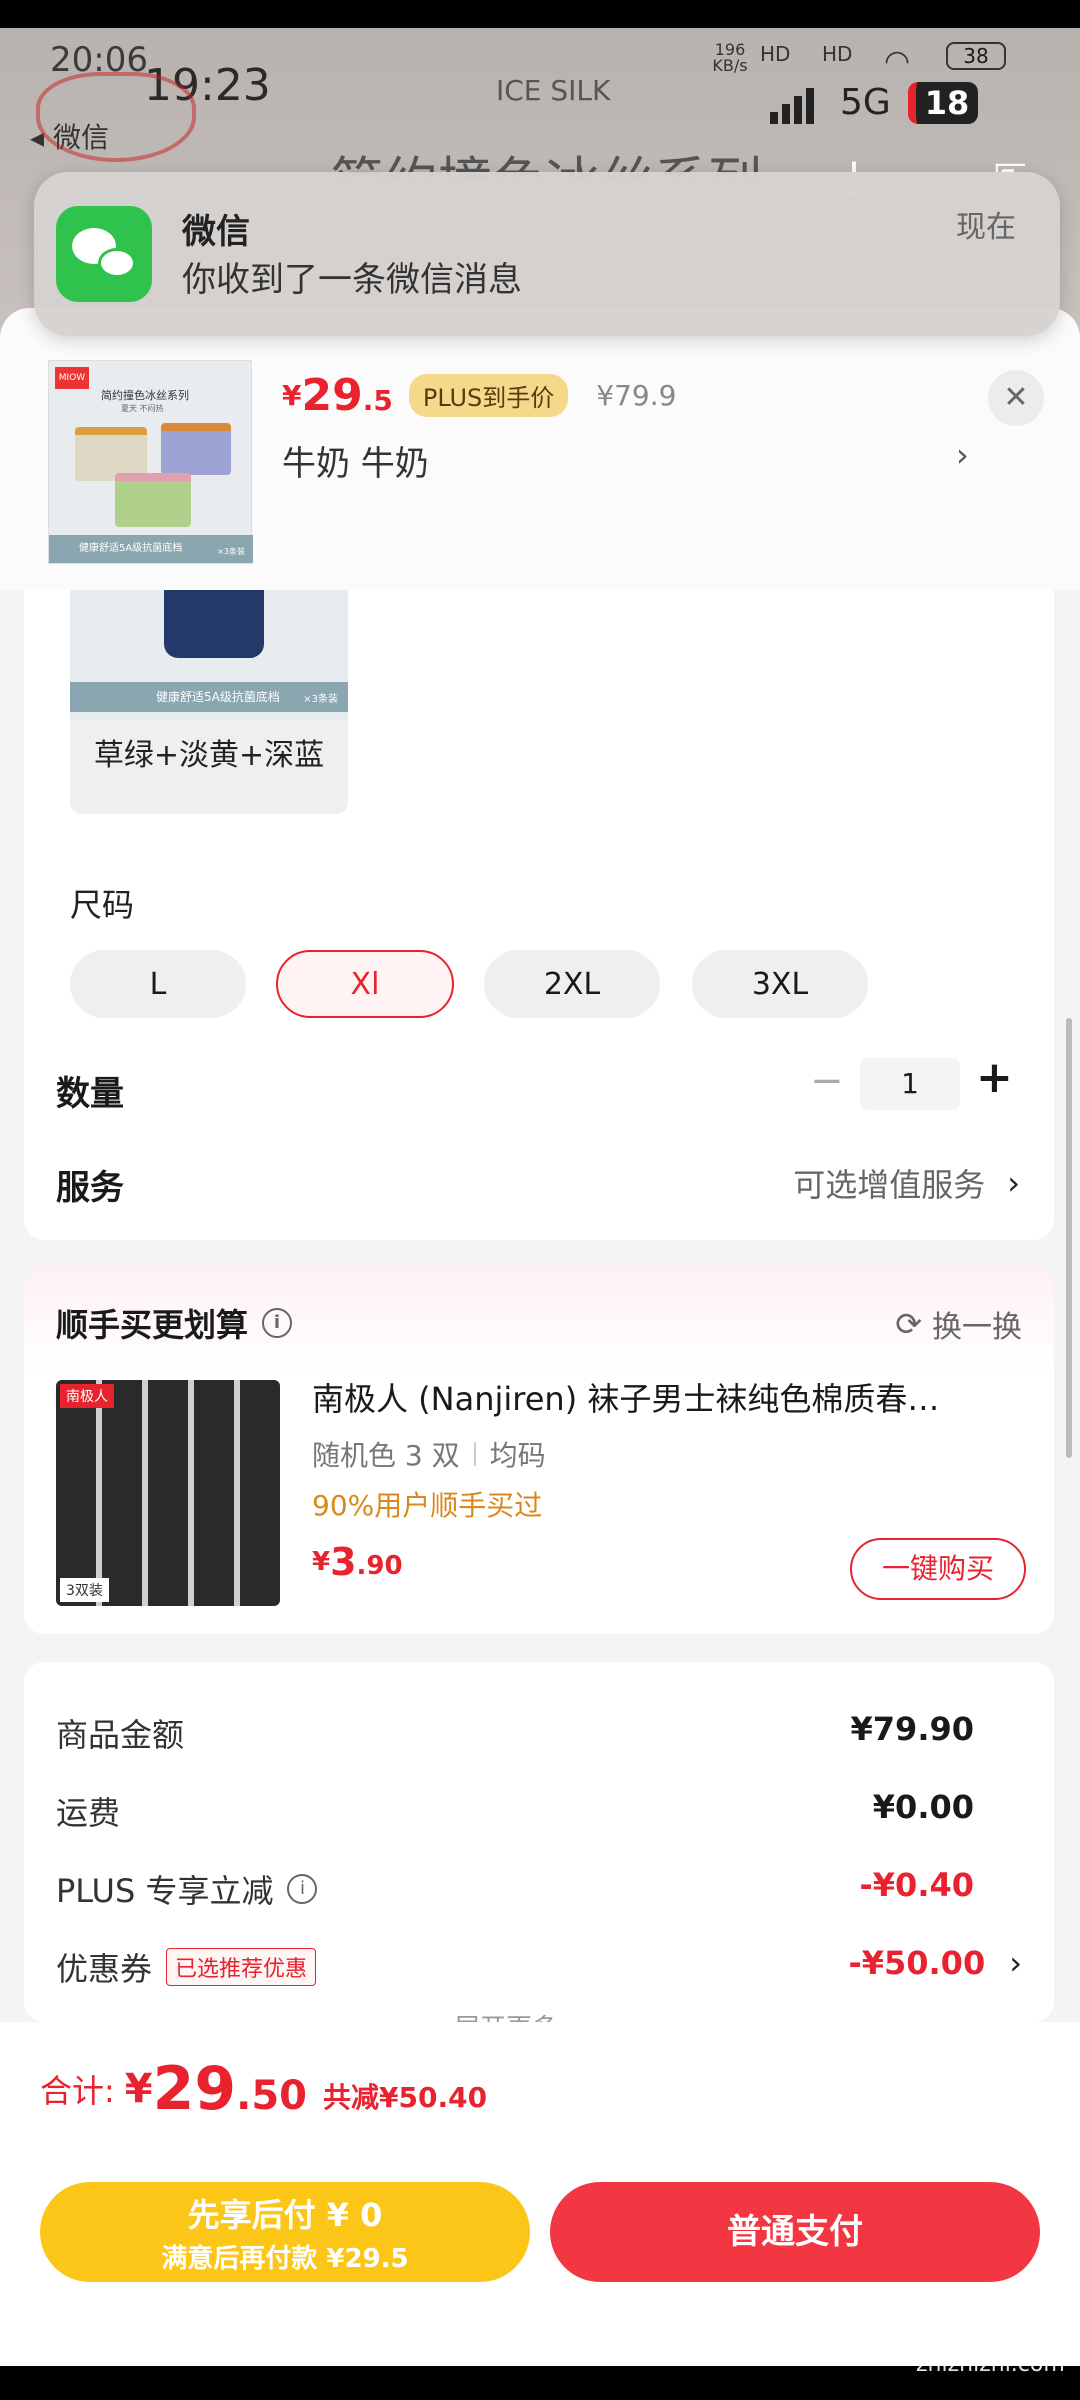  I want to click on hd-label-2: HD, so click(837, 54).